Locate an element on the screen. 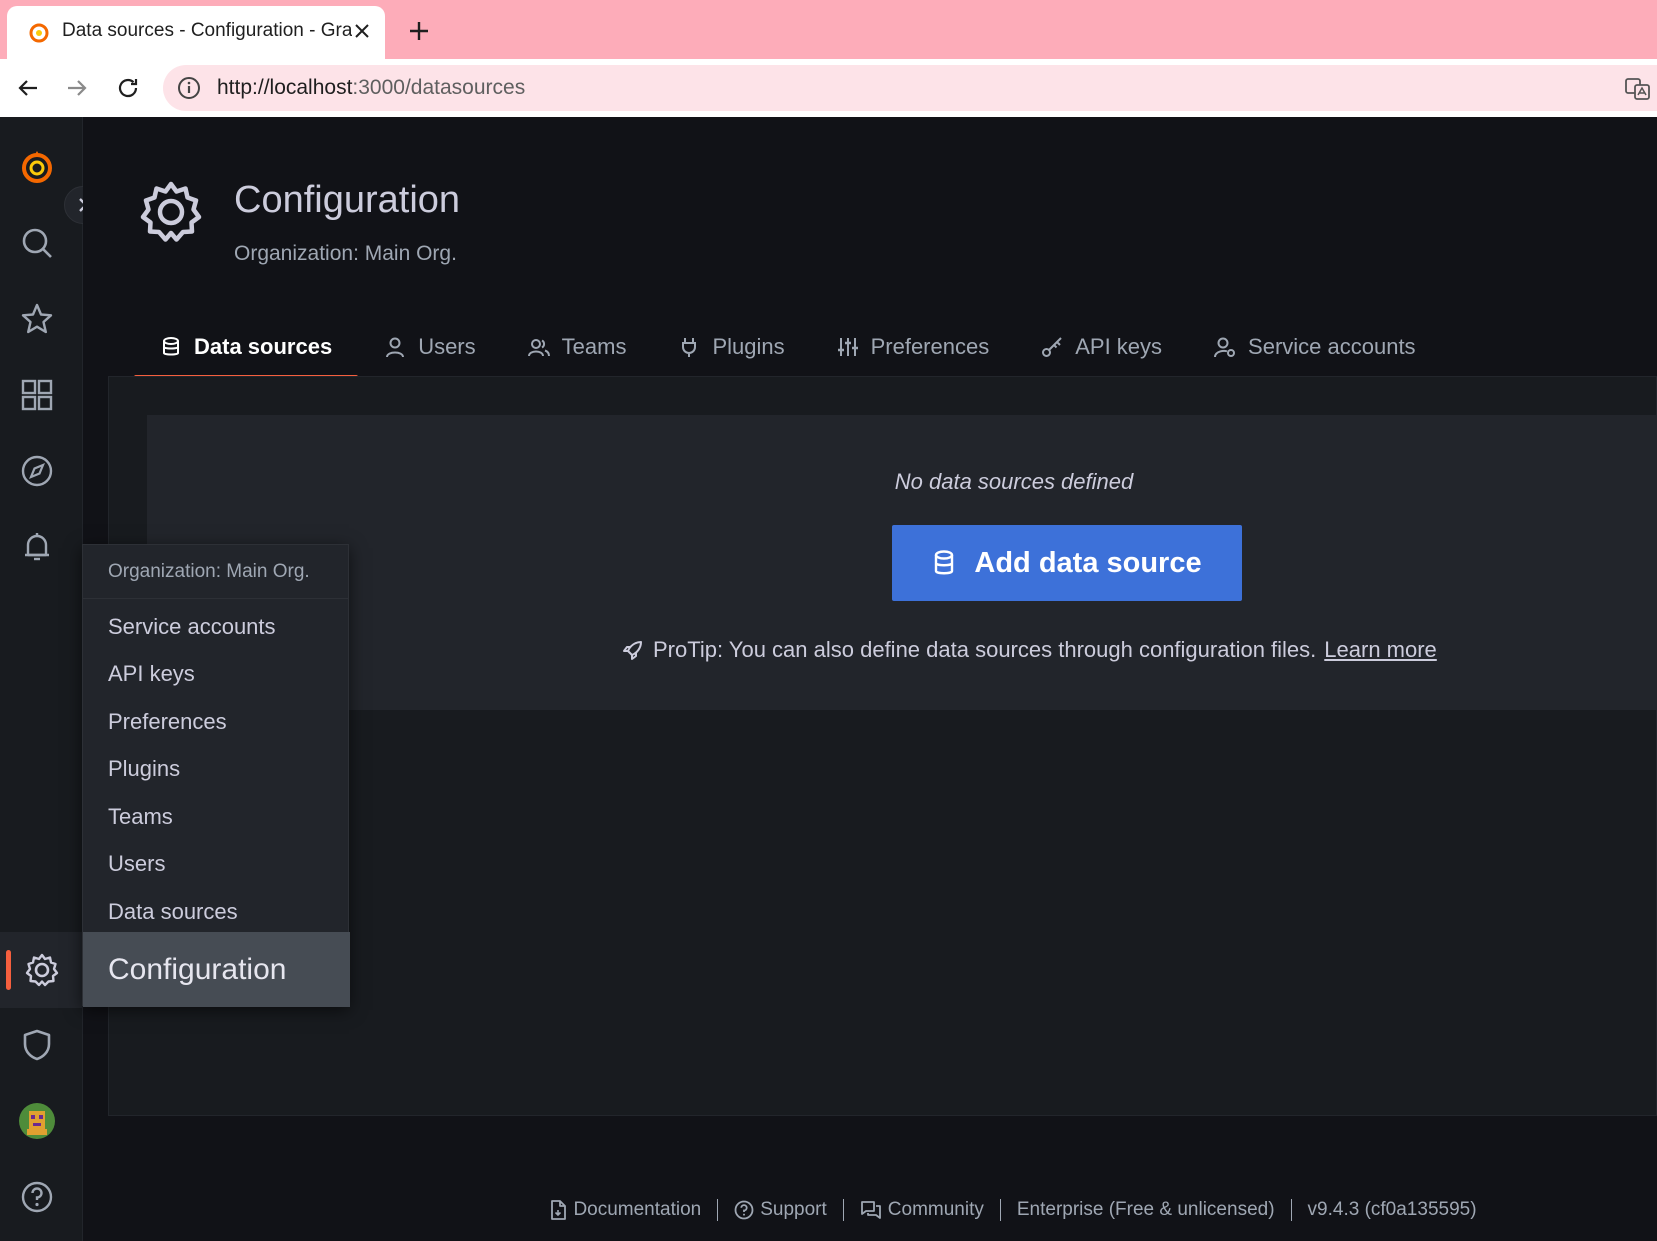 This screenshot has height=1241, width=1657. footer-version-label: v9.4.3 (cf0a135595) is located at coordinates (1392, 1209).